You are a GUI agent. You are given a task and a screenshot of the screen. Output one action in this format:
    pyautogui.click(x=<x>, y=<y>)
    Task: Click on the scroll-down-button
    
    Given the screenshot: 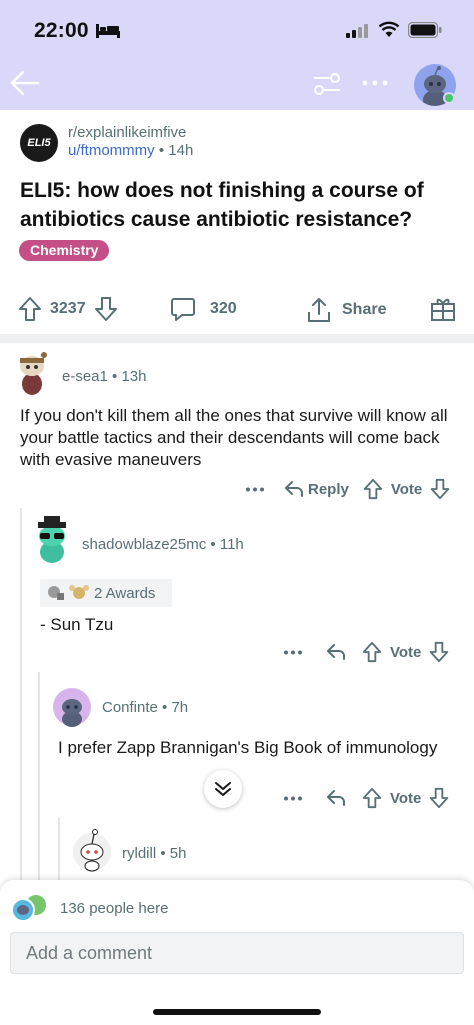 What is the action you would take?
    pyautogui.click(x=223, y=789)
    